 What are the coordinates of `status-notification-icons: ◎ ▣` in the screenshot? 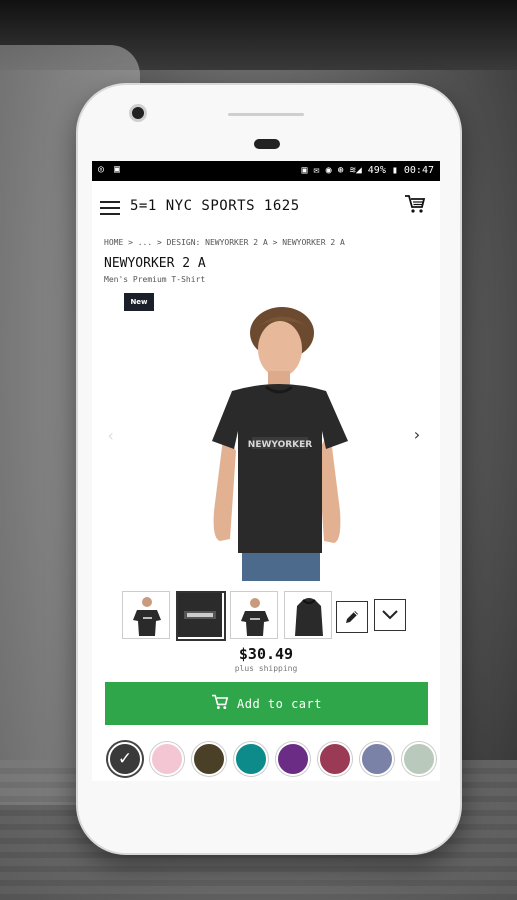 It's located at (110, 169).